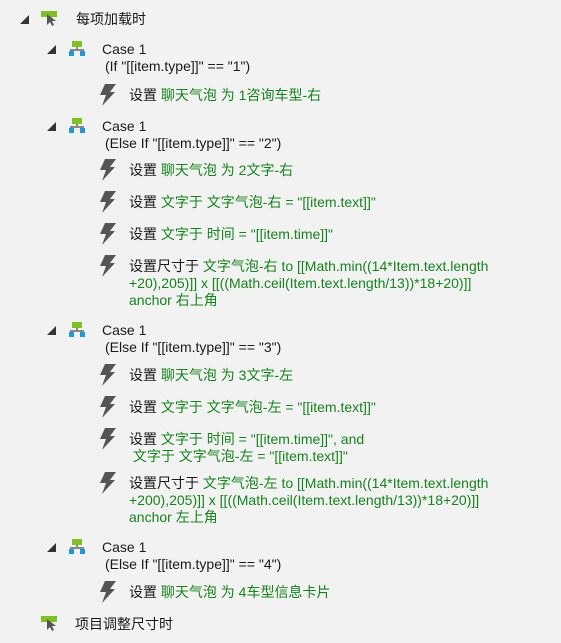 Image resolution: width=561 pixels, height=643 pixels. I want to click on case-row: Case 1 (If "[[item.type]]" == "1"), so click(148, 58).